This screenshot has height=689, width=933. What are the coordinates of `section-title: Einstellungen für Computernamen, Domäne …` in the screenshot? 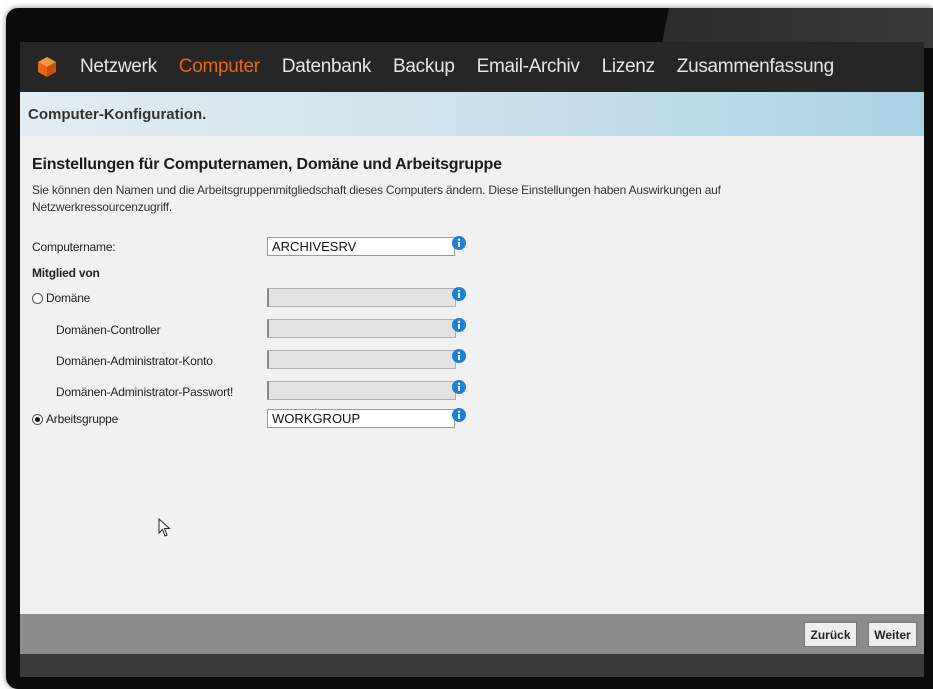 It's located at (267, 164).